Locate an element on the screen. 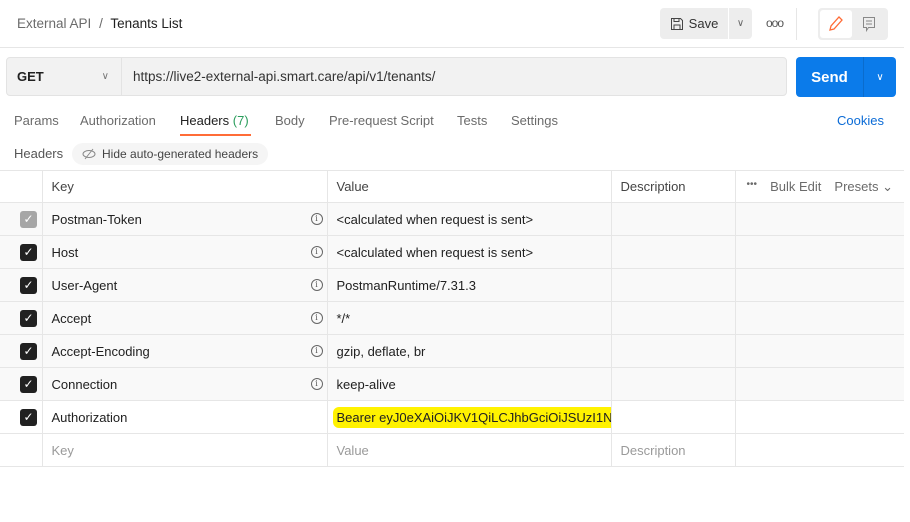  new-header-row: Key Value Description is located at coordinates (452, 450).